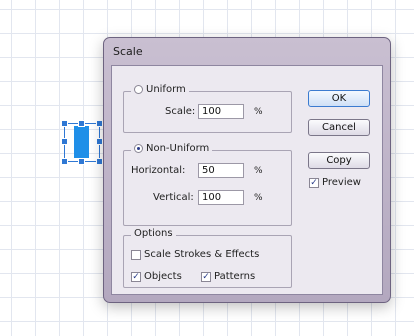 This screenshot has width=414, height=336. I want to click on scale-strokes-label: Scale Strokes & Effects, so click(202, 254).